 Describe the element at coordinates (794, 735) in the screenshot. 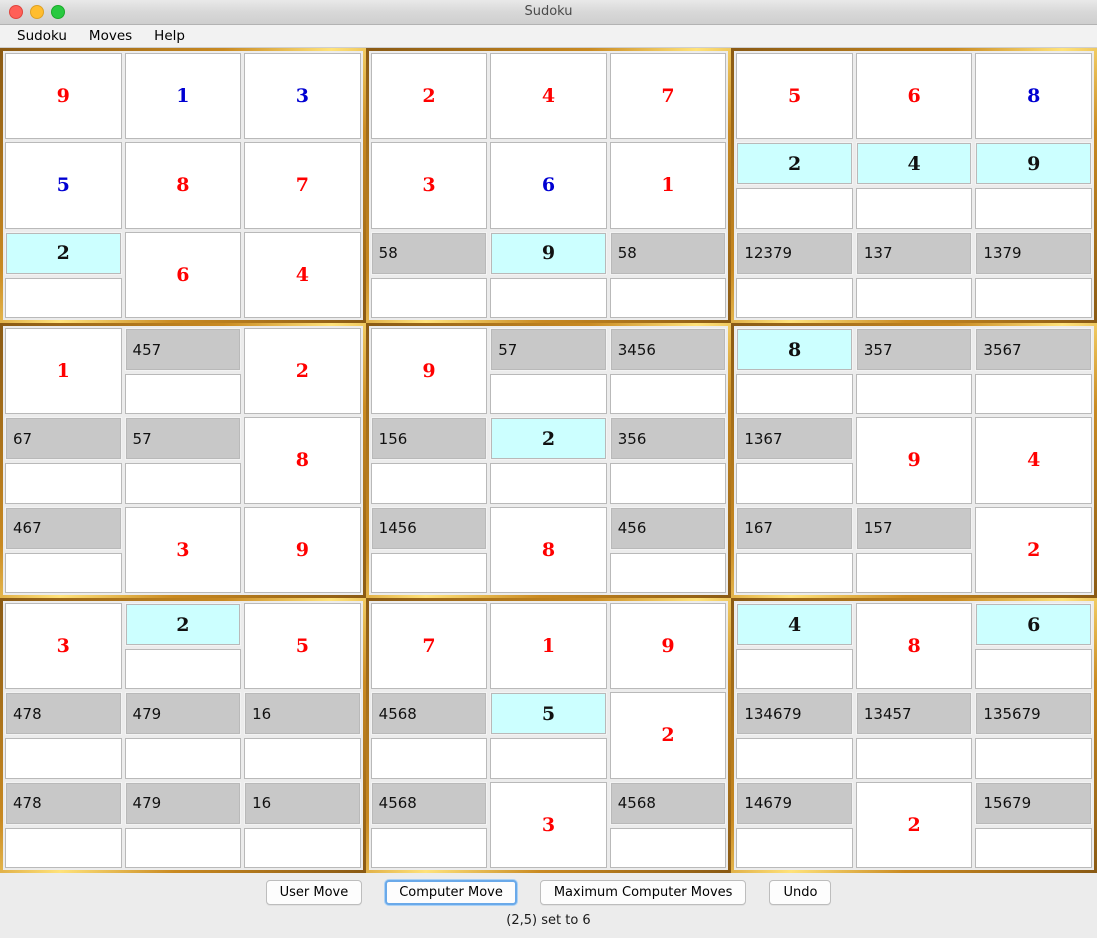

I see `sudoku-cell: 134679` at that location.